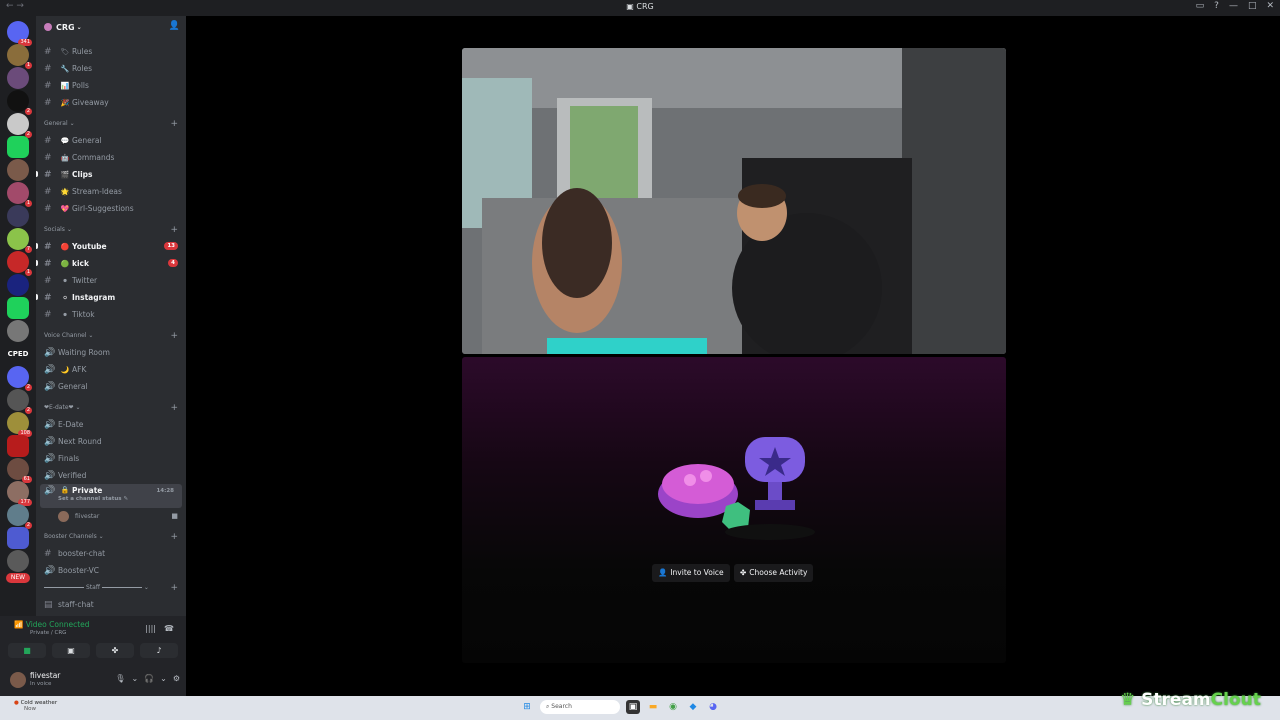  I want to click on channel-booster-chat: # booster-chat, so click(111, 553).